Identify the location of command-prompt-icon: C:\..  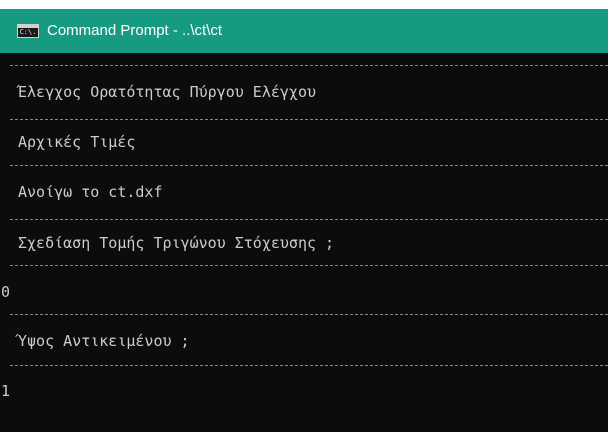
(28, 31).